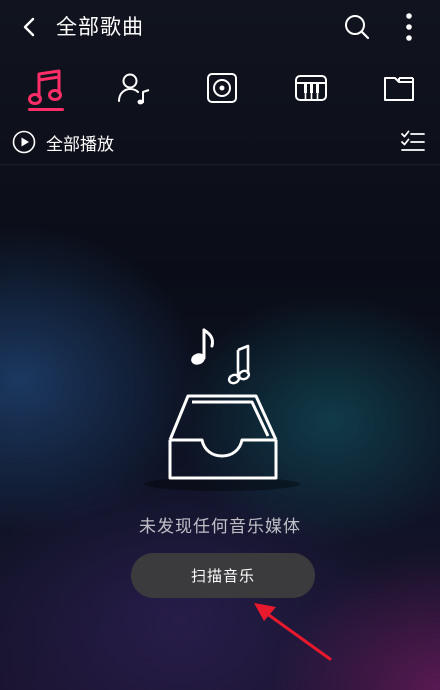 Image resolution: width=440 pixels, height=690 pixels. I want to click on category-tabs, so click(220, 91).